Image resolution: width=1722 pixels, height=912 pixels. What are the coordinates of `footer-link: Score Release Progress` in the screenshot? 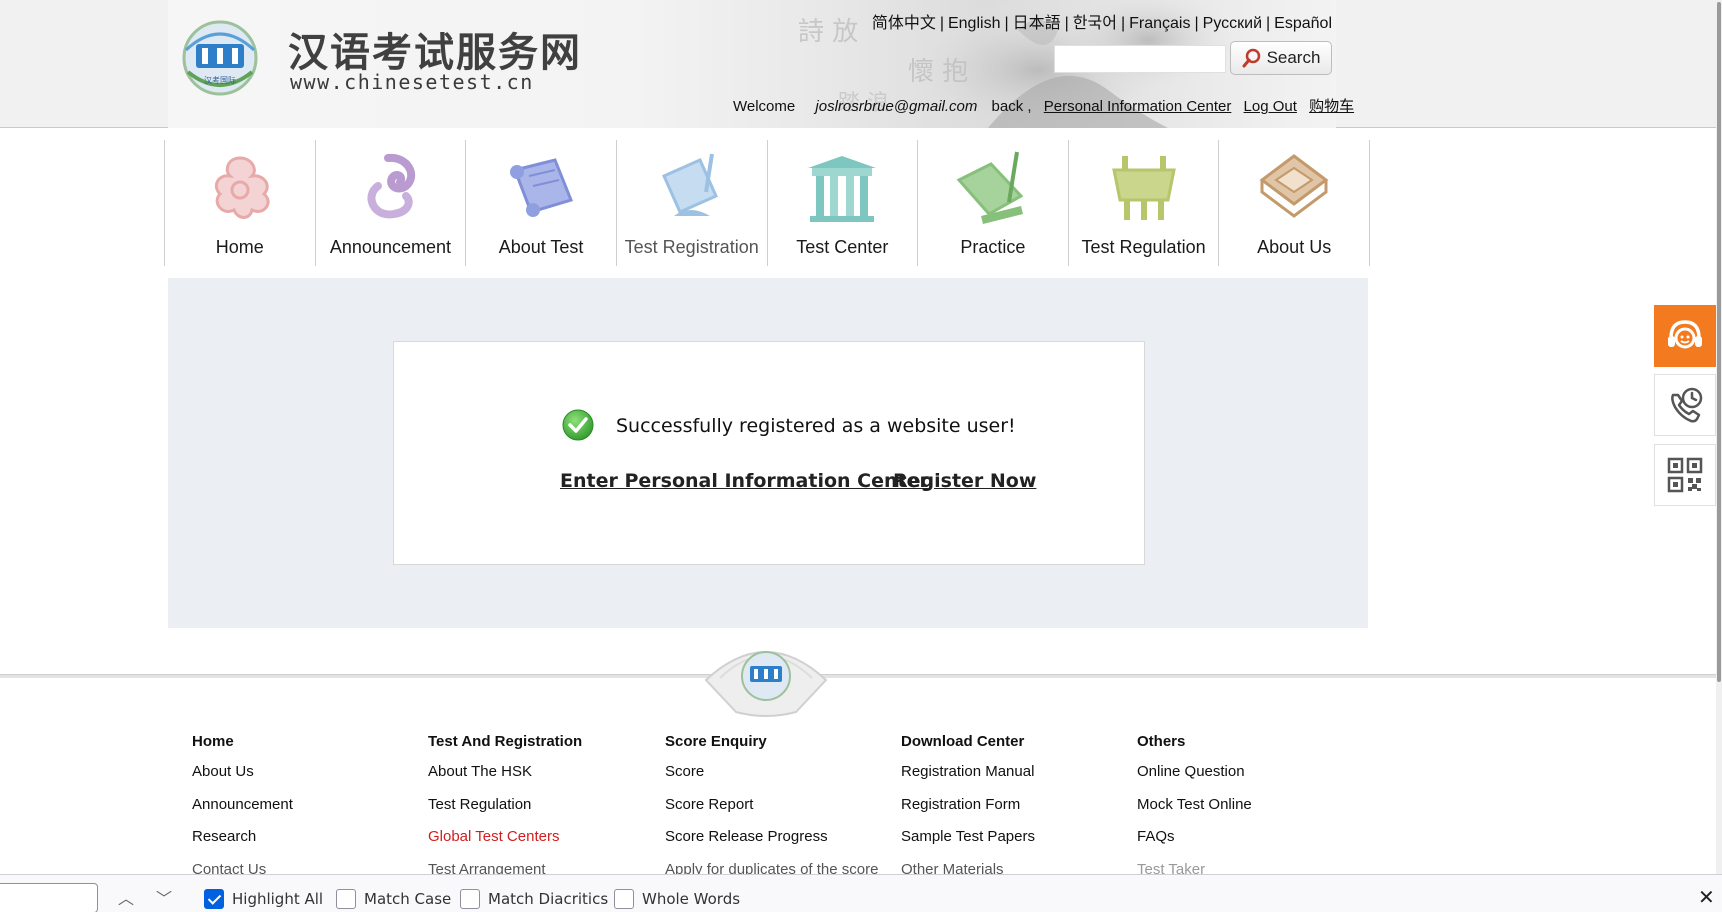 It's located at (780, 844).